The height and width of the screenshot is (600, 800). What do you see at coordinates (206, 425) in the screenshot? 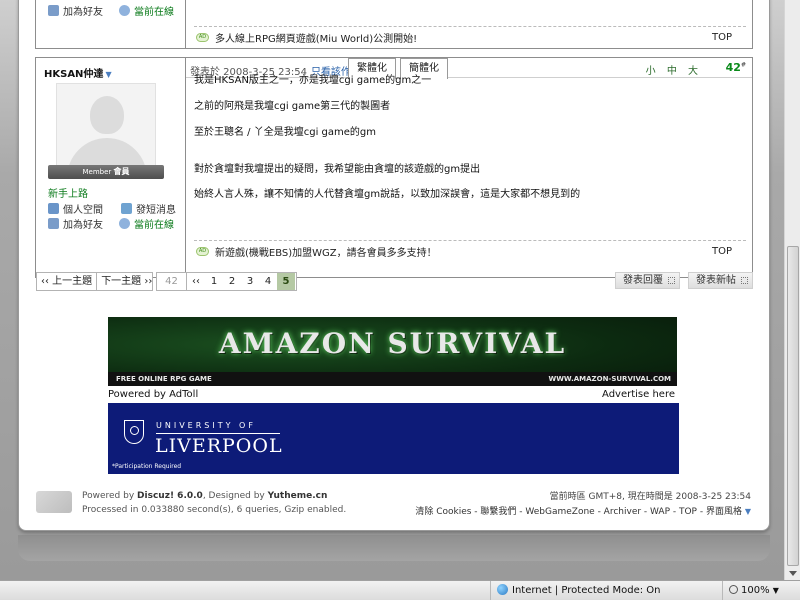
I see `university-of-text: UNIVERSITY OF` at bounding box center [206, 425].